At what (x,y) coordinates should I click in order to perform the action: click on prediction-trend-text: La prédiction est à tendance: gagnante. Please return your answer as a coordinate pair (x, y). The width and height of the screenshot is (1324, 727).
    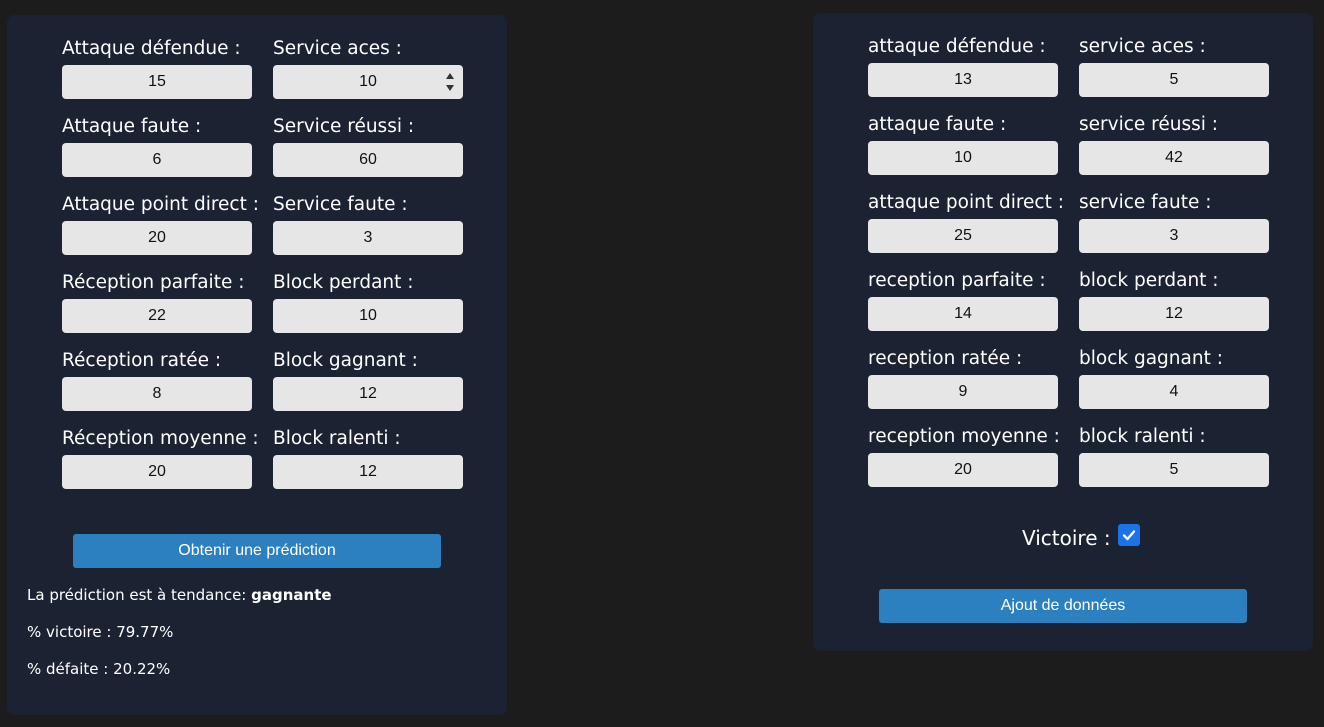
    Looking at the image, I should click on (179, 595).